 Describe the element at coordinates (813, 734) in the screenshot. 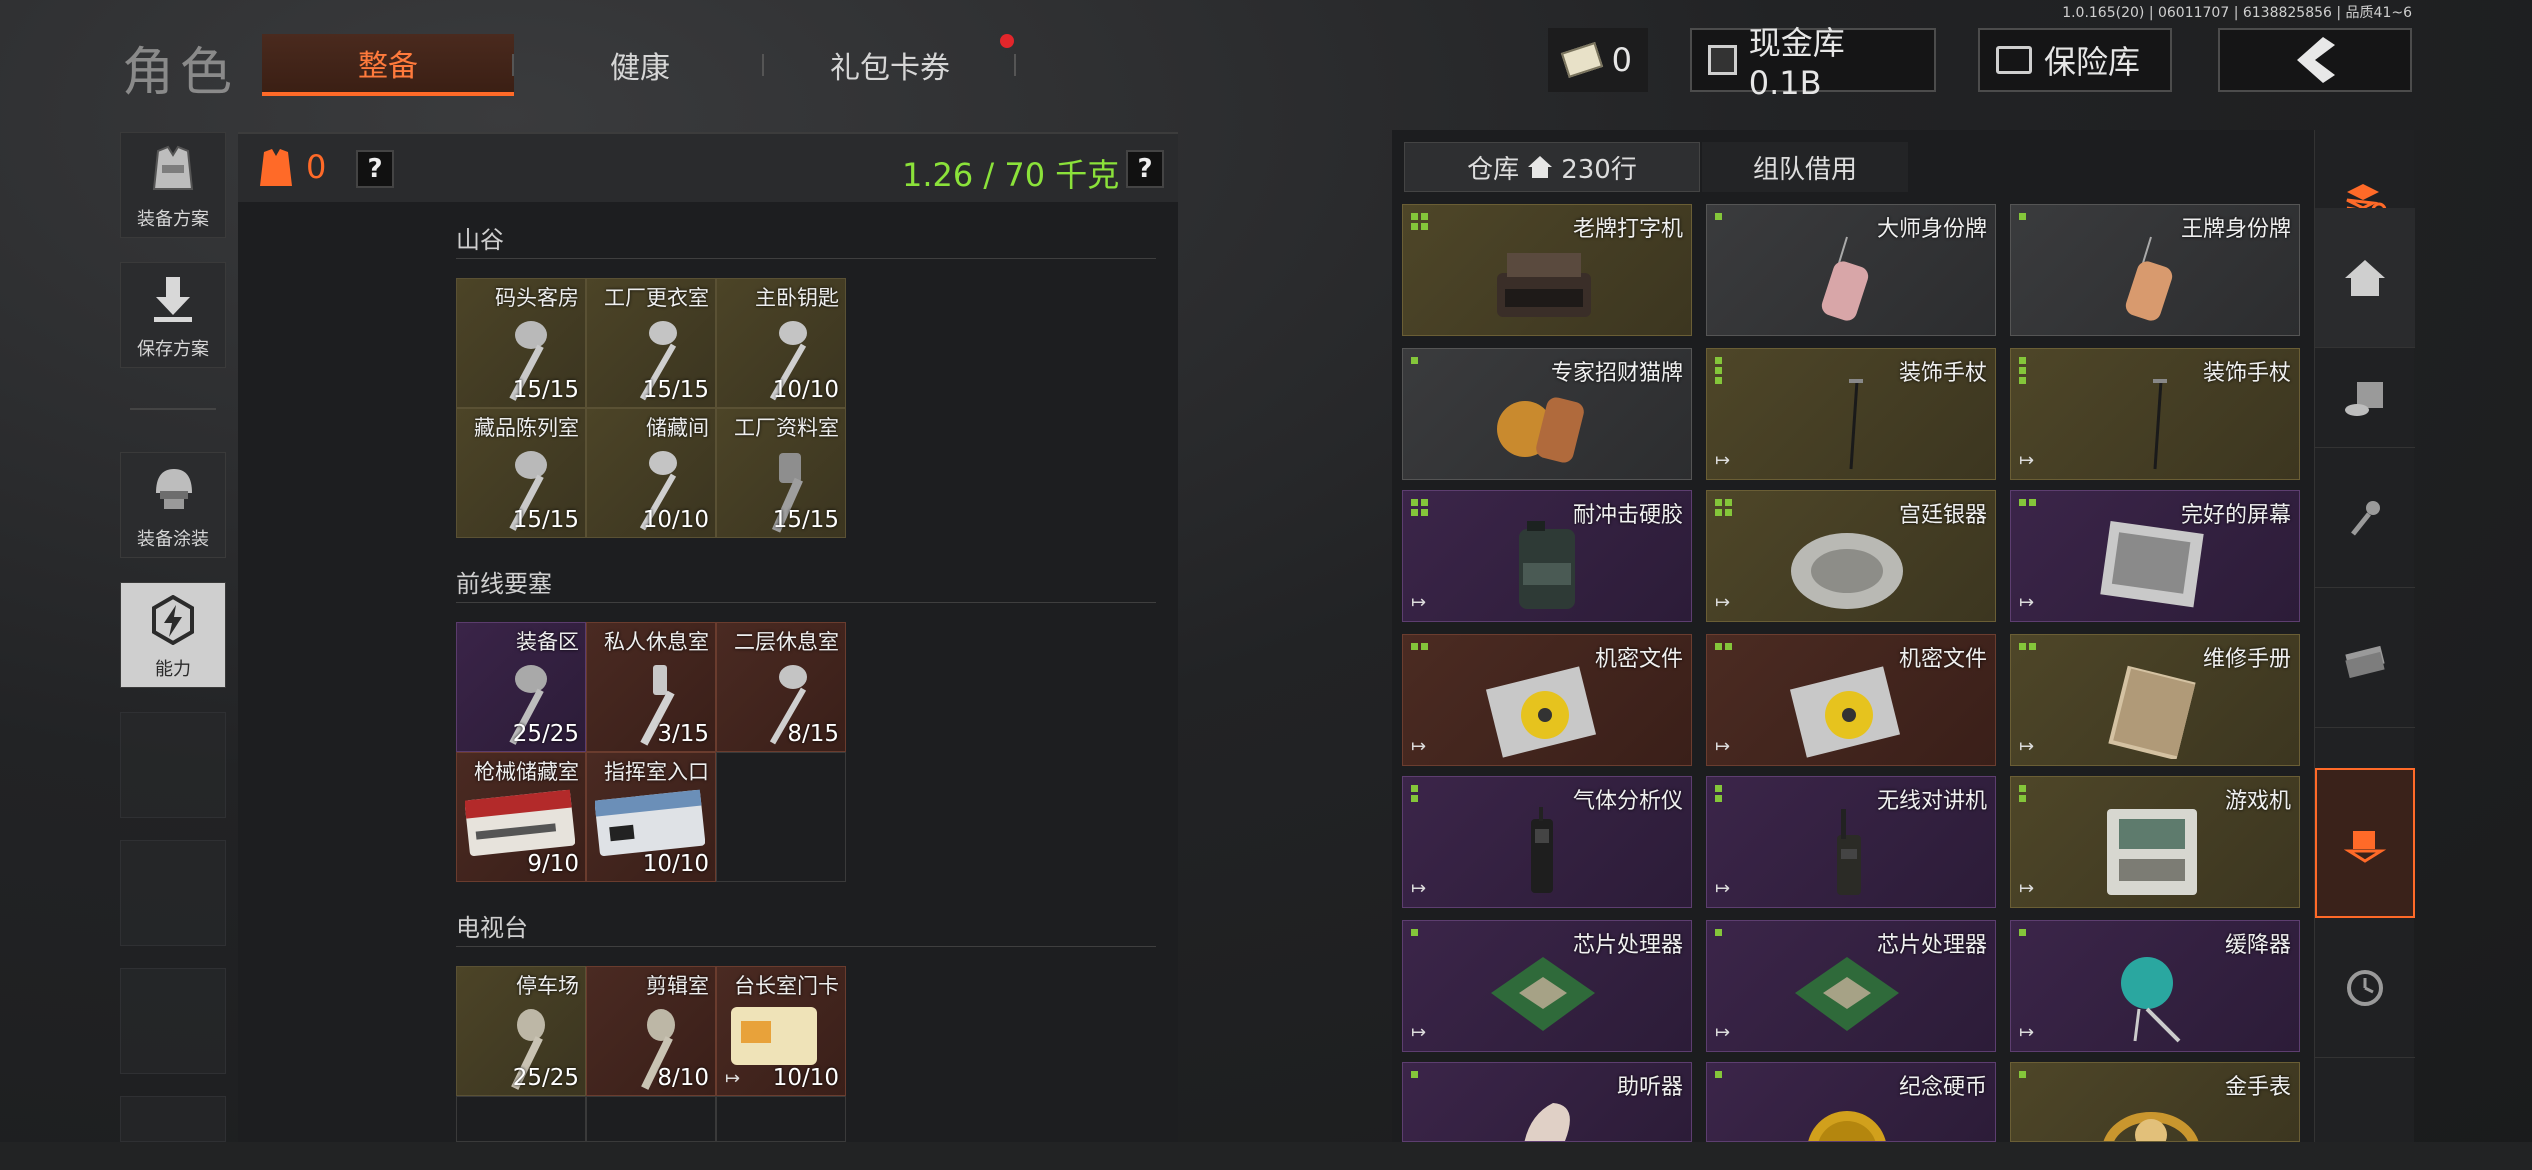

I see `key-count: 8/15` at that location.